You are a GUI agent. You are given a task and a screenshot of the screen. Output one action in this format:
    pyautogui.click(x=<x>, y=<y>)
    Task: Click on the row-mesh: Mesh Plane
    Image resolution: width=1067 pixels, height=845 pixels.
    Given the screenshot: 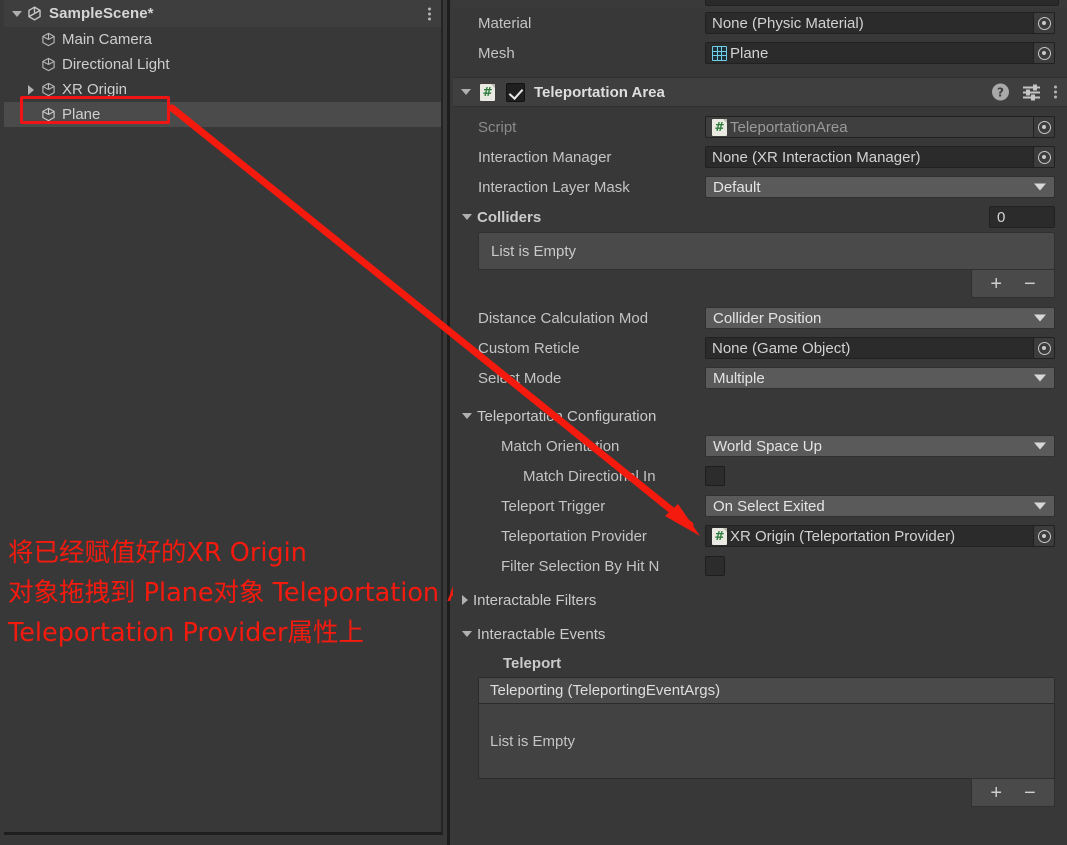 What is the action you would take?
    pyautogui.click(x=760, y=53)
    